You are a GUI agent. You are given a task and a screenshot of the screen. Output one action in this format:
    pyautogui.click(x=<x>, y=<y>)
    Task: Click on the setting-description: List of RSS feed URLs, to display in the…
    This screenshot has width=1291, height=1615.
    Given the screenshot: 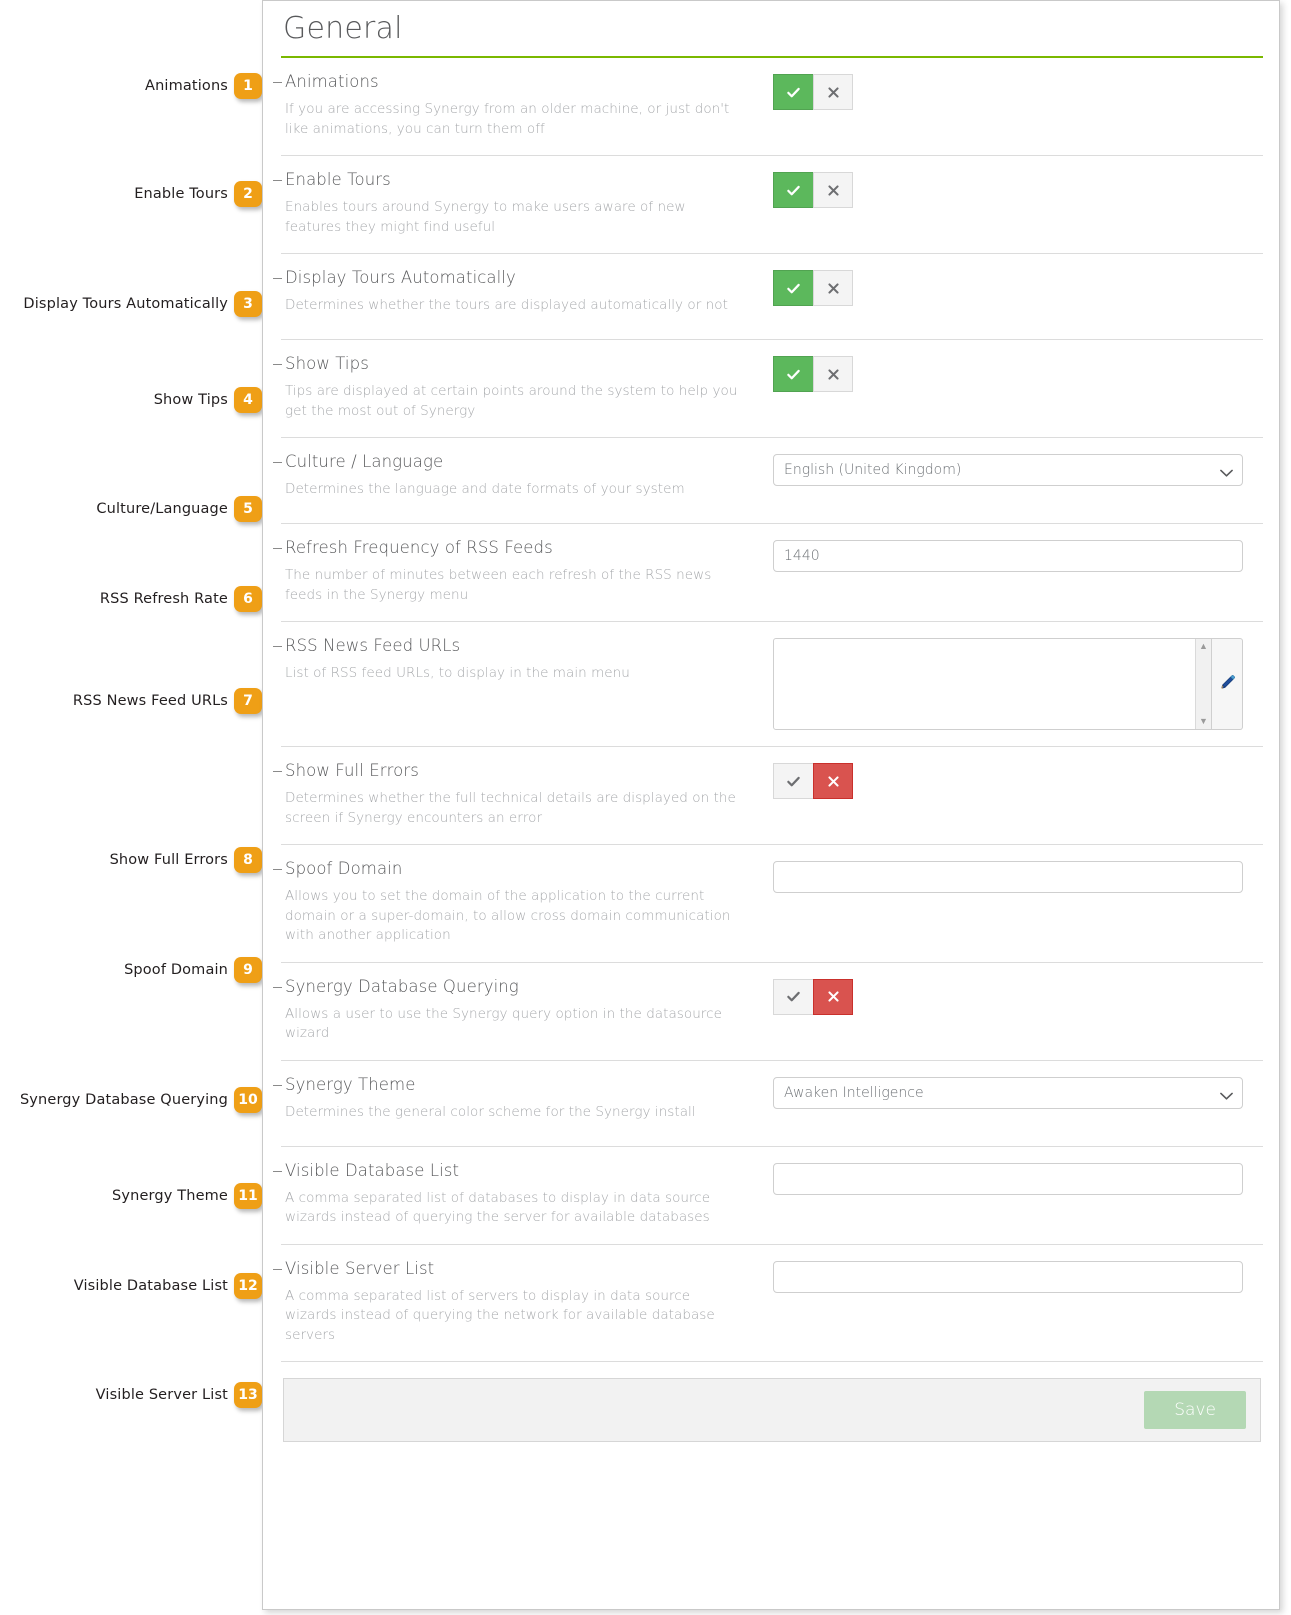 What is the action you would take?
    pyautogui.click(x=457, y=673)
    